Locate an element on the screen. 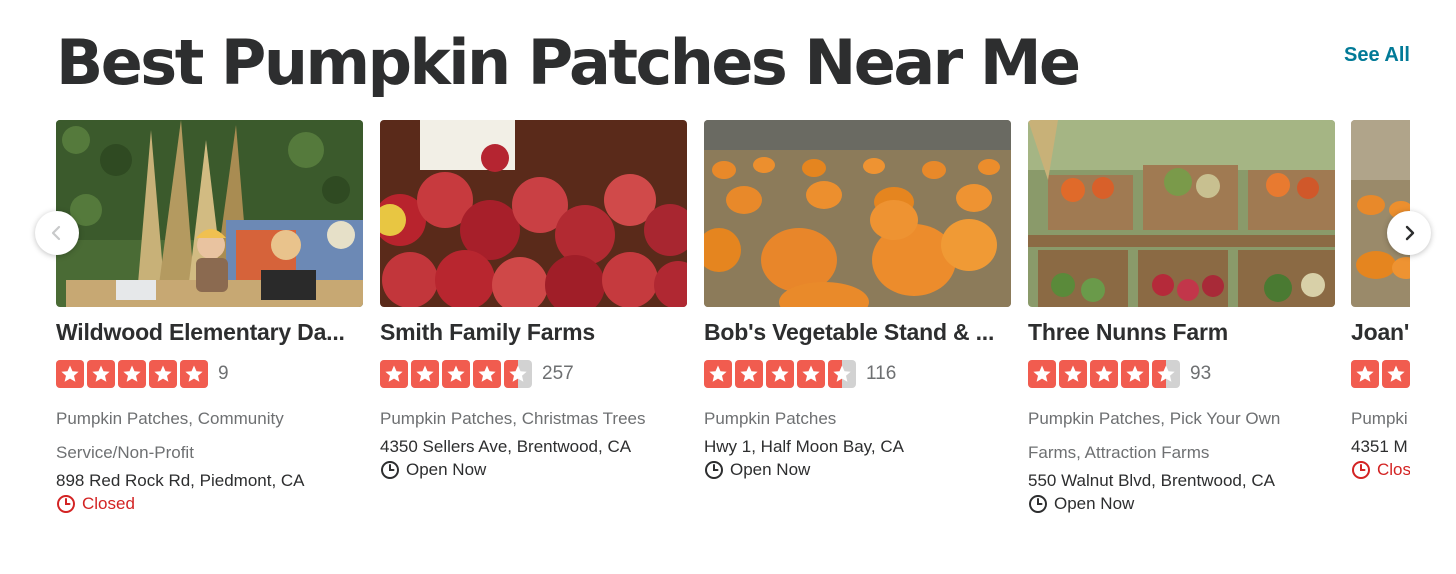 The image size is (1456, 574). business-categories: Pumpkin Patches is located at coordinates (857, 419).